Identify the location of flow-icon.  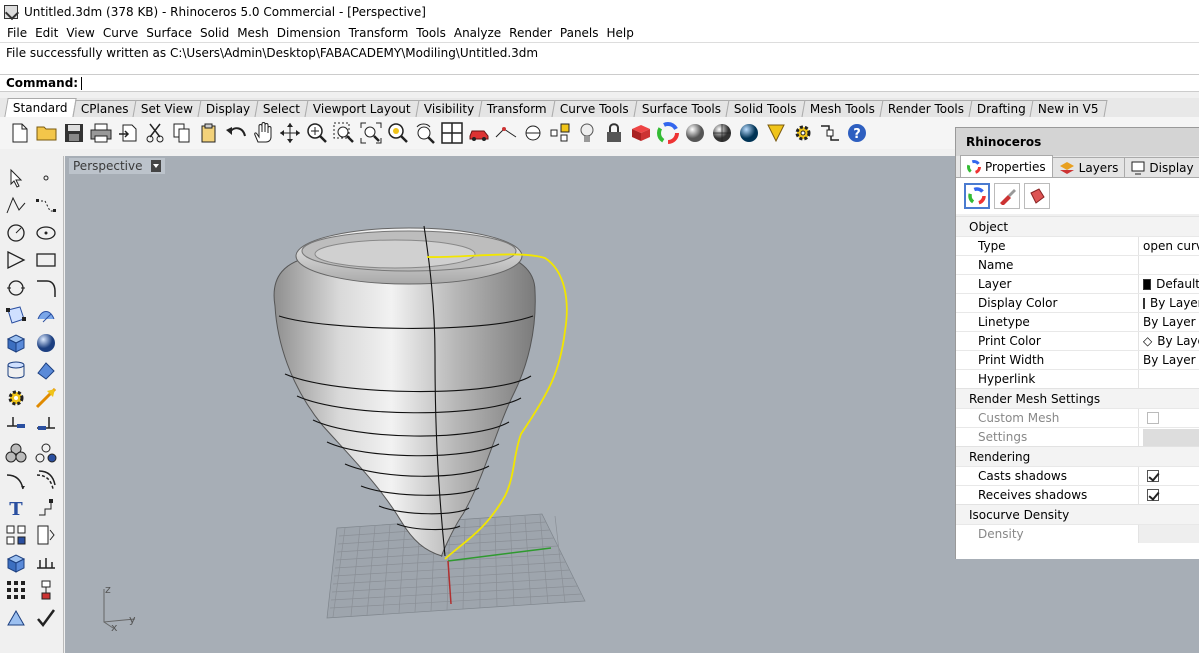
(46, 591).